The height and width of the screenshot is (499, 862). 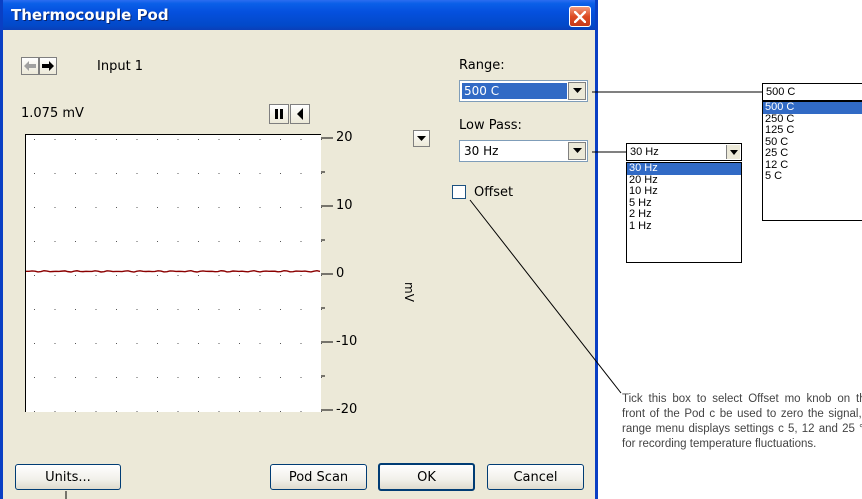 I want to click on reading-value: 1.075 mV, so click(x=52, y=113).